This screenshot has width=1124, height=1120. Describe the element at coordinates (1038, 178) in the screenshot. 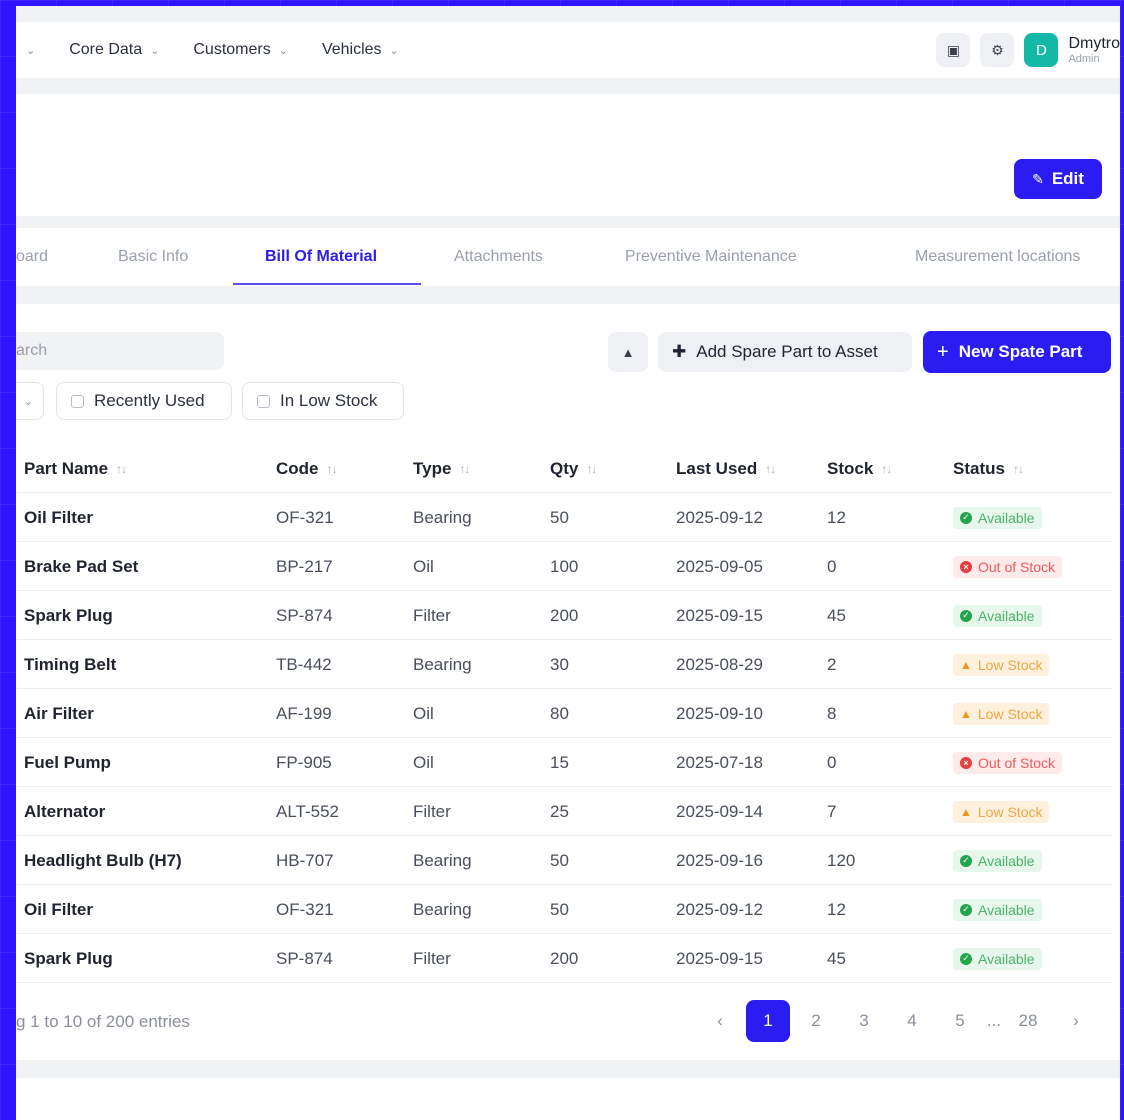

I see `pencil-icon: ✎` at that location.